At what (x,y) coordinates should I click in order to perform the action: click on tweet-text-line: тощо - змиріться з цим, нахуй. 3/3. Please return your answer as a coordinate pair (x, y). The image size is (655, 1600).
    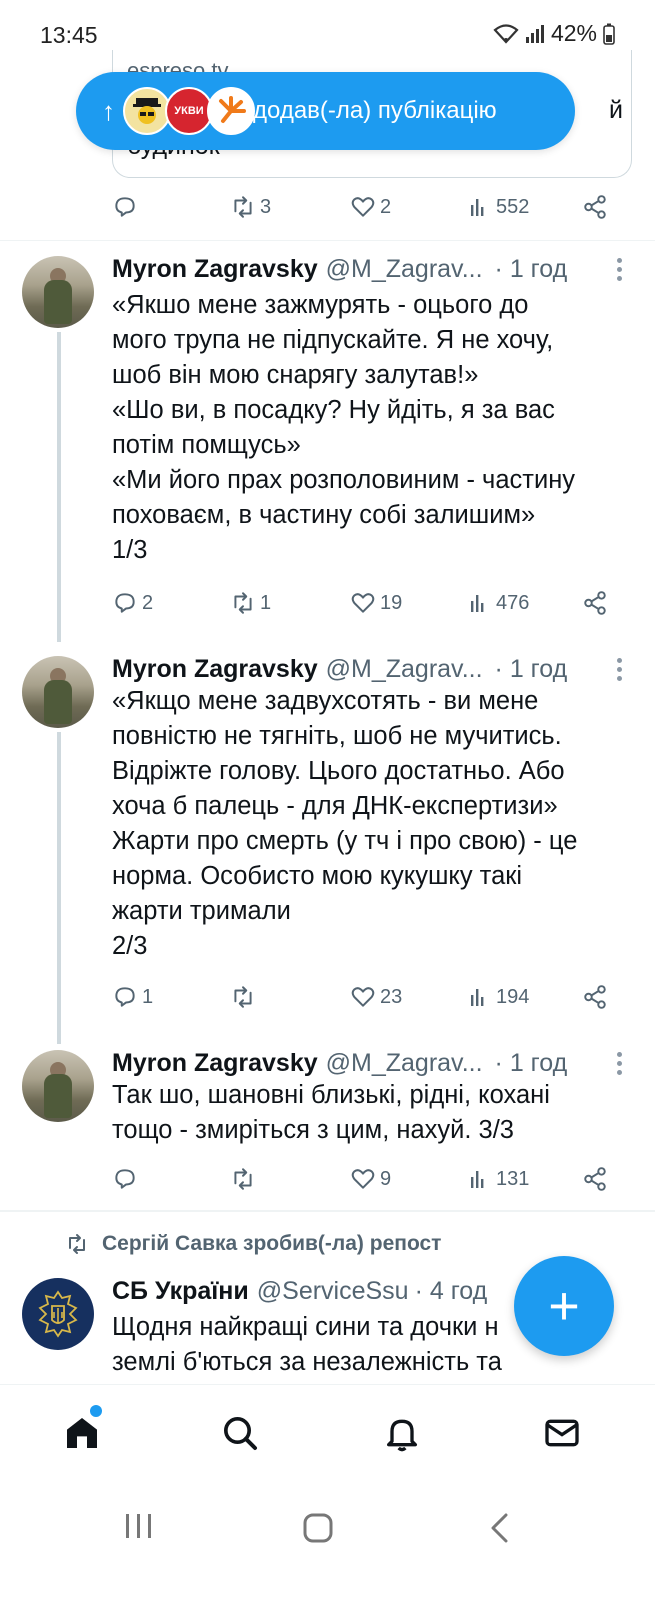
    Looking at the image, I should click on (313, 1130).